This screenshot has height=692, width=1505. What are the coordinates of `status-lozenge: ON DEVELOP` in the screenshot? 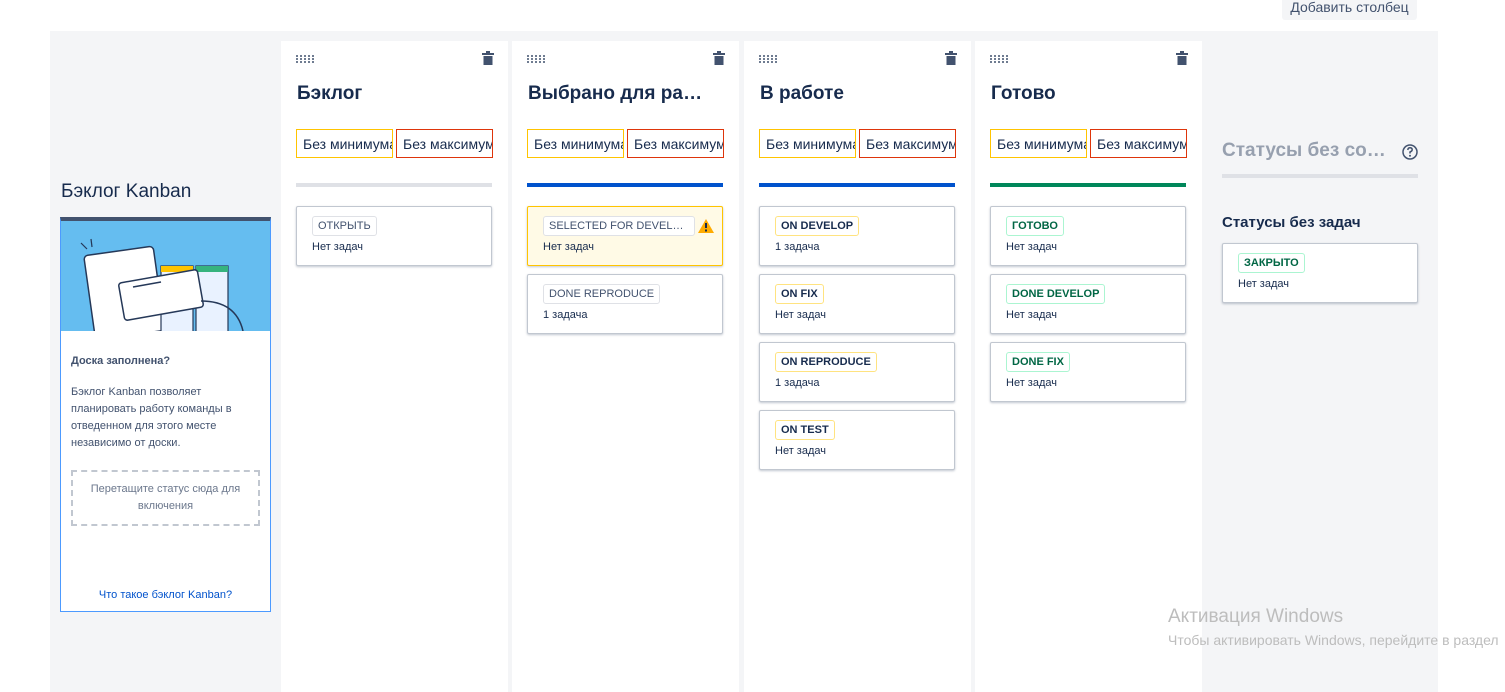 It's located at (817, 226).